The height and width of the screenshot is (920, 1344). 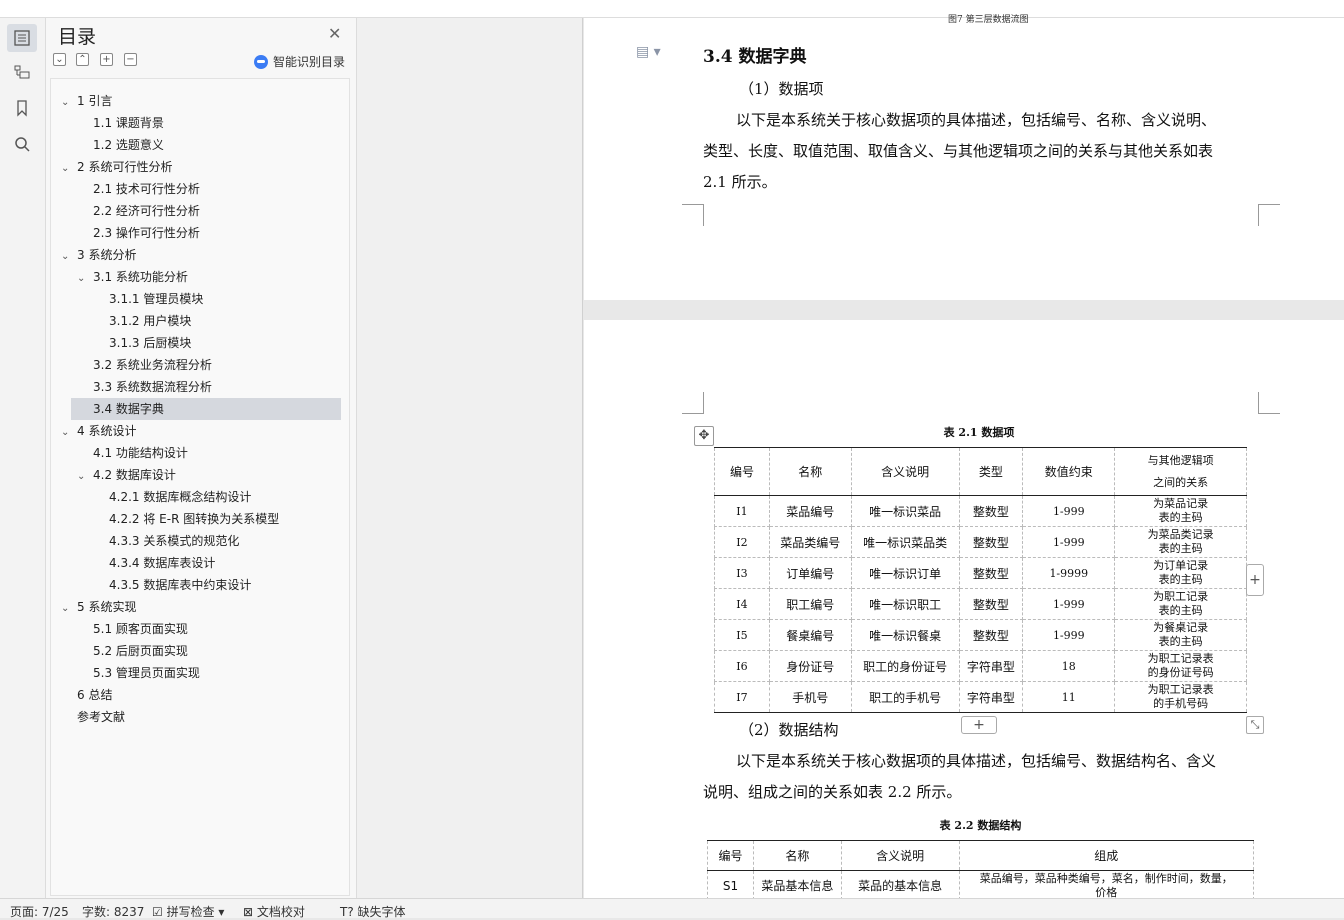 I want to click on table-cell-line: 为菜品类记录, so click(x=1180, y=534).